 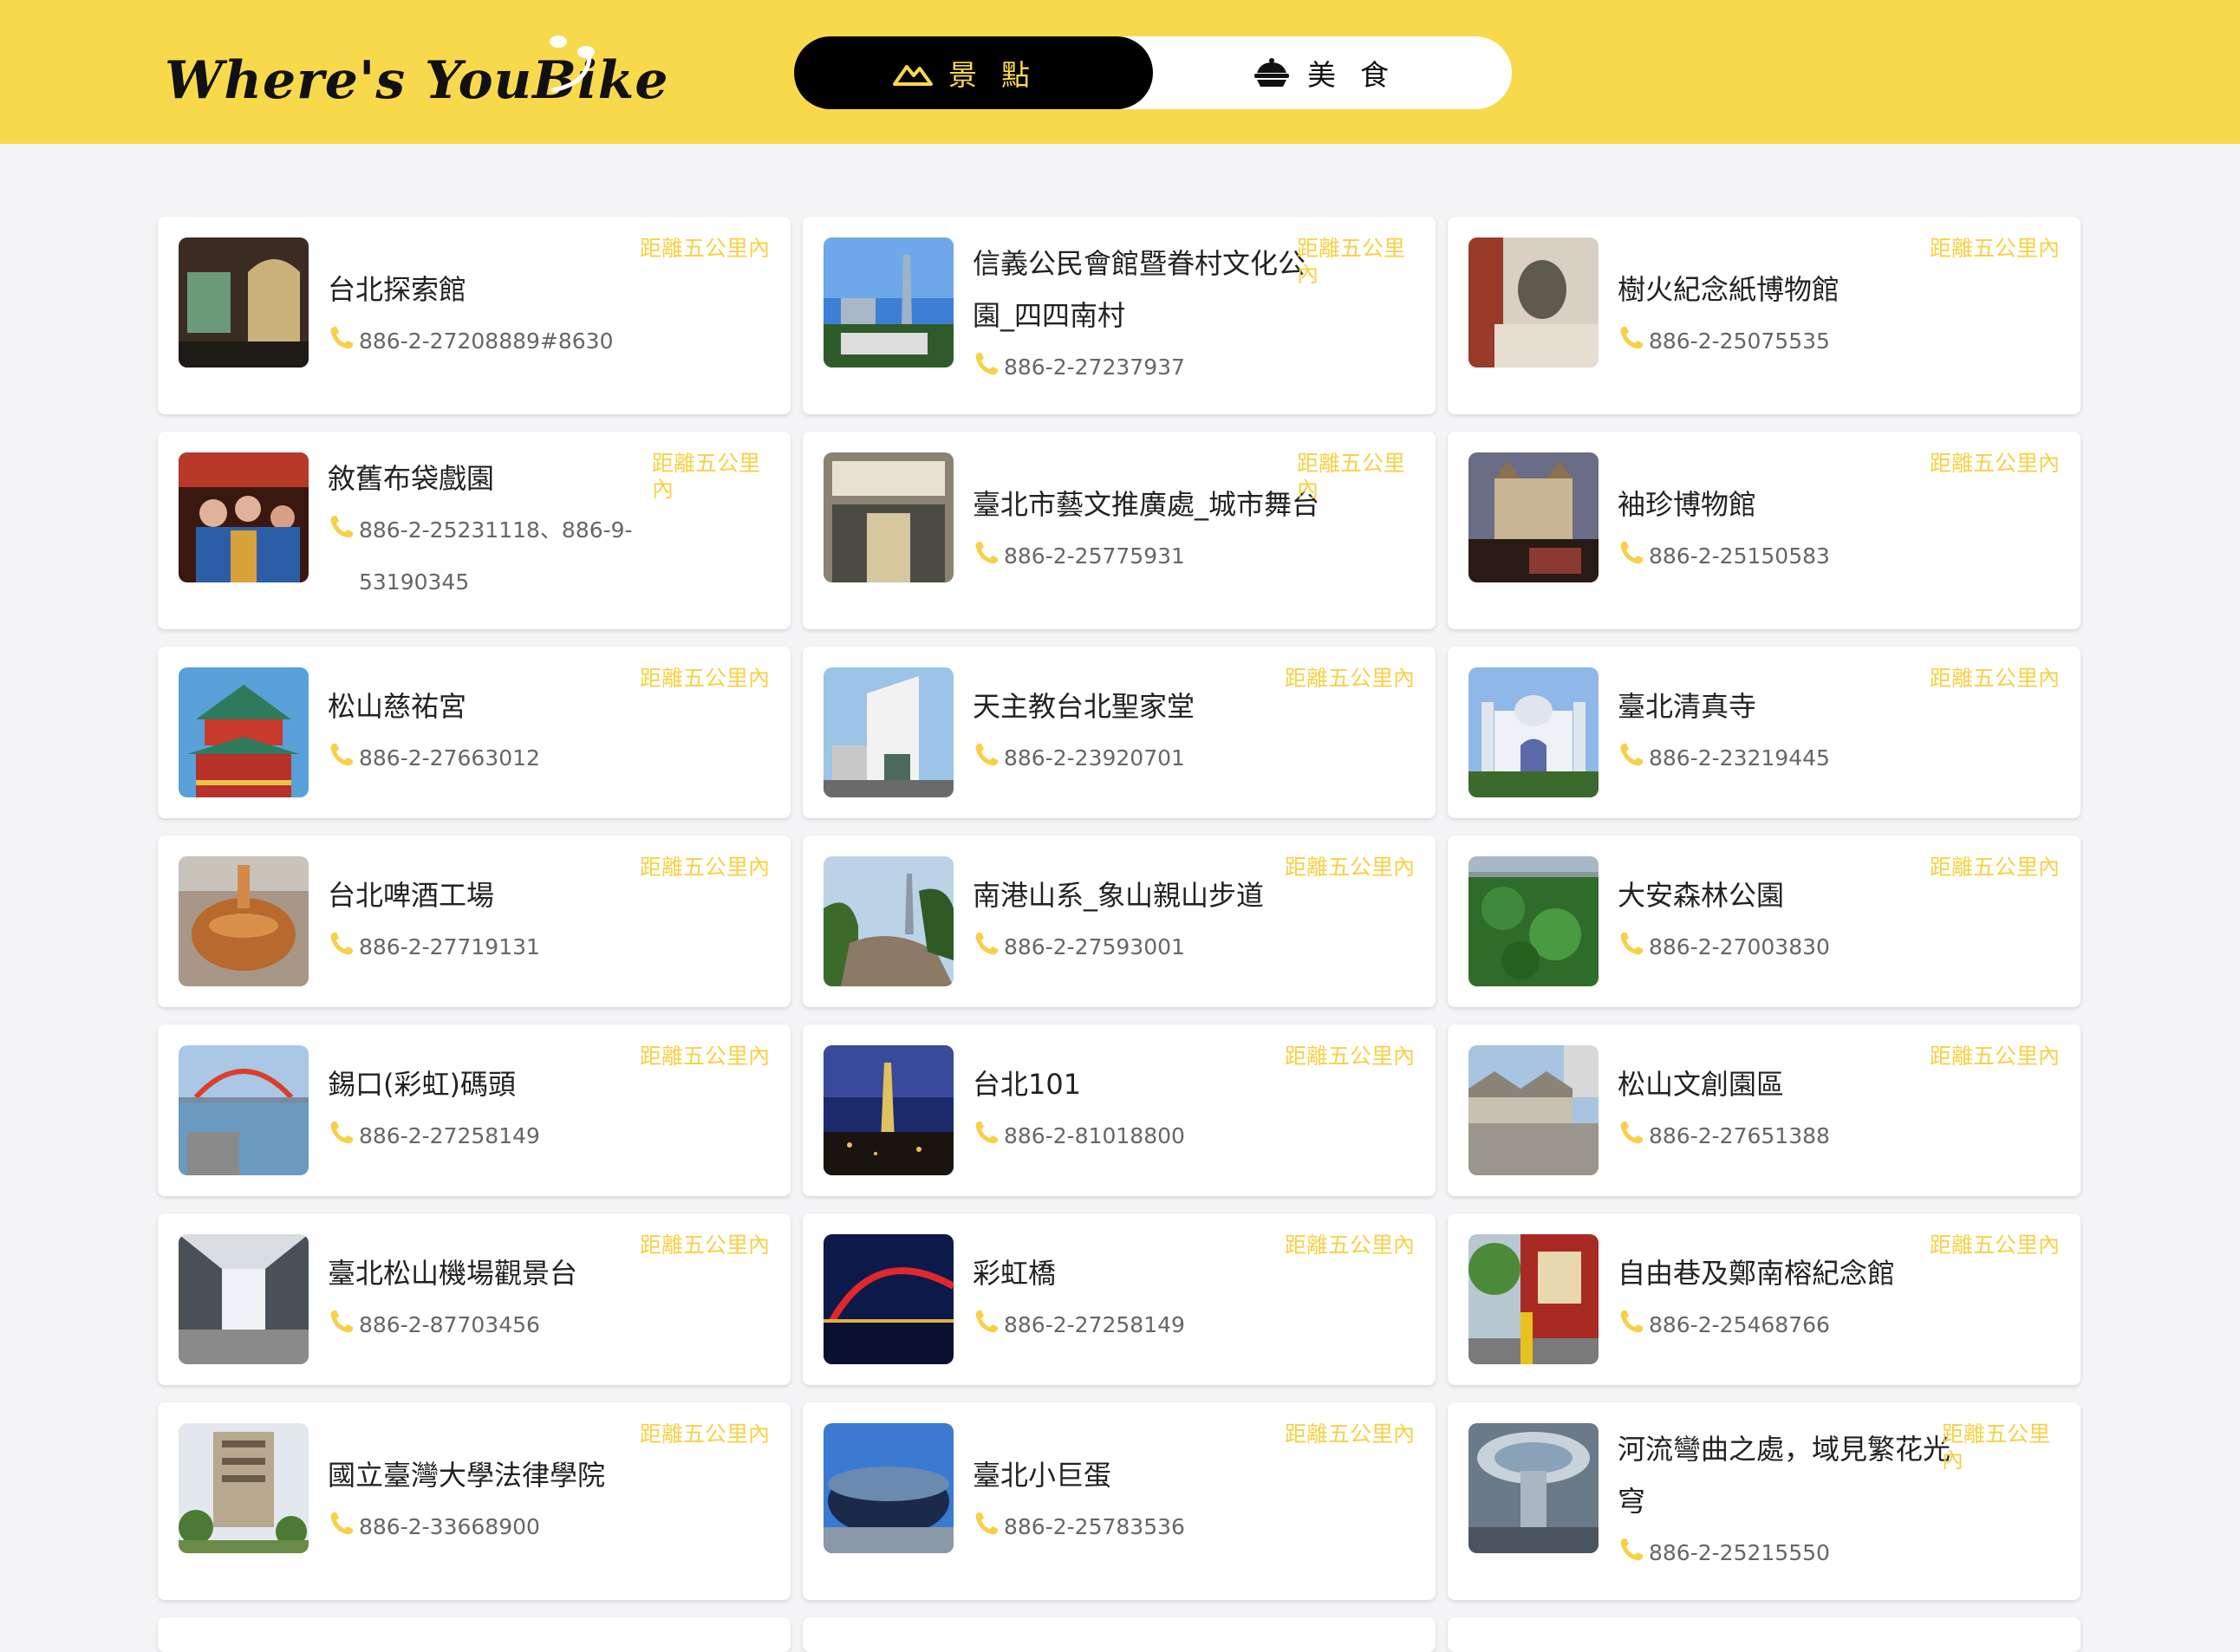 I want to click on tab-sights: 景點, so click(x=973, y=72).